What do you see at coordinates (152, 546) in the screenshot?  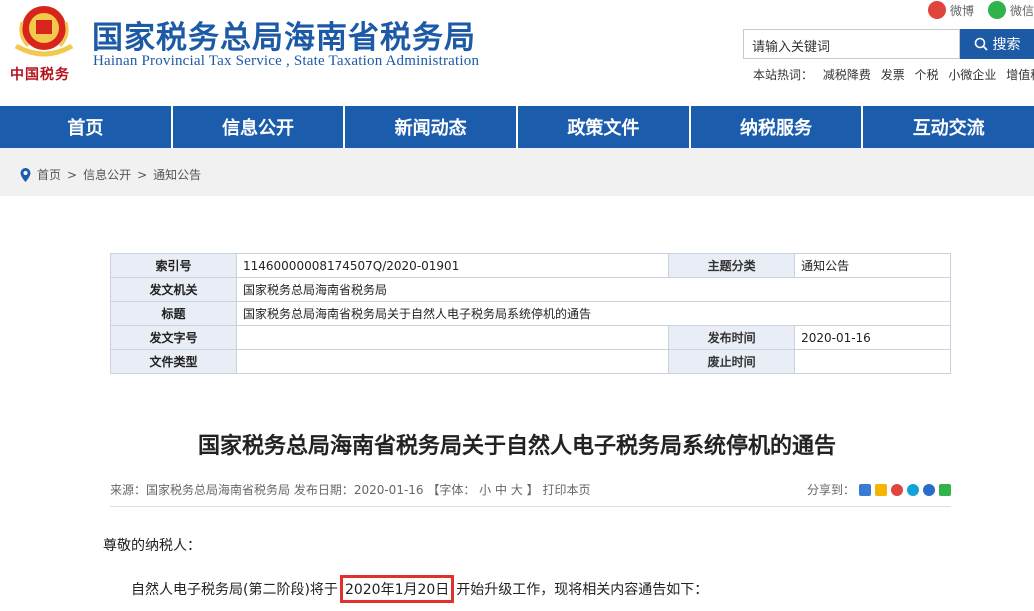 I see `greeting: 尊敬的纳税人：` at bounding box center [152, 546].